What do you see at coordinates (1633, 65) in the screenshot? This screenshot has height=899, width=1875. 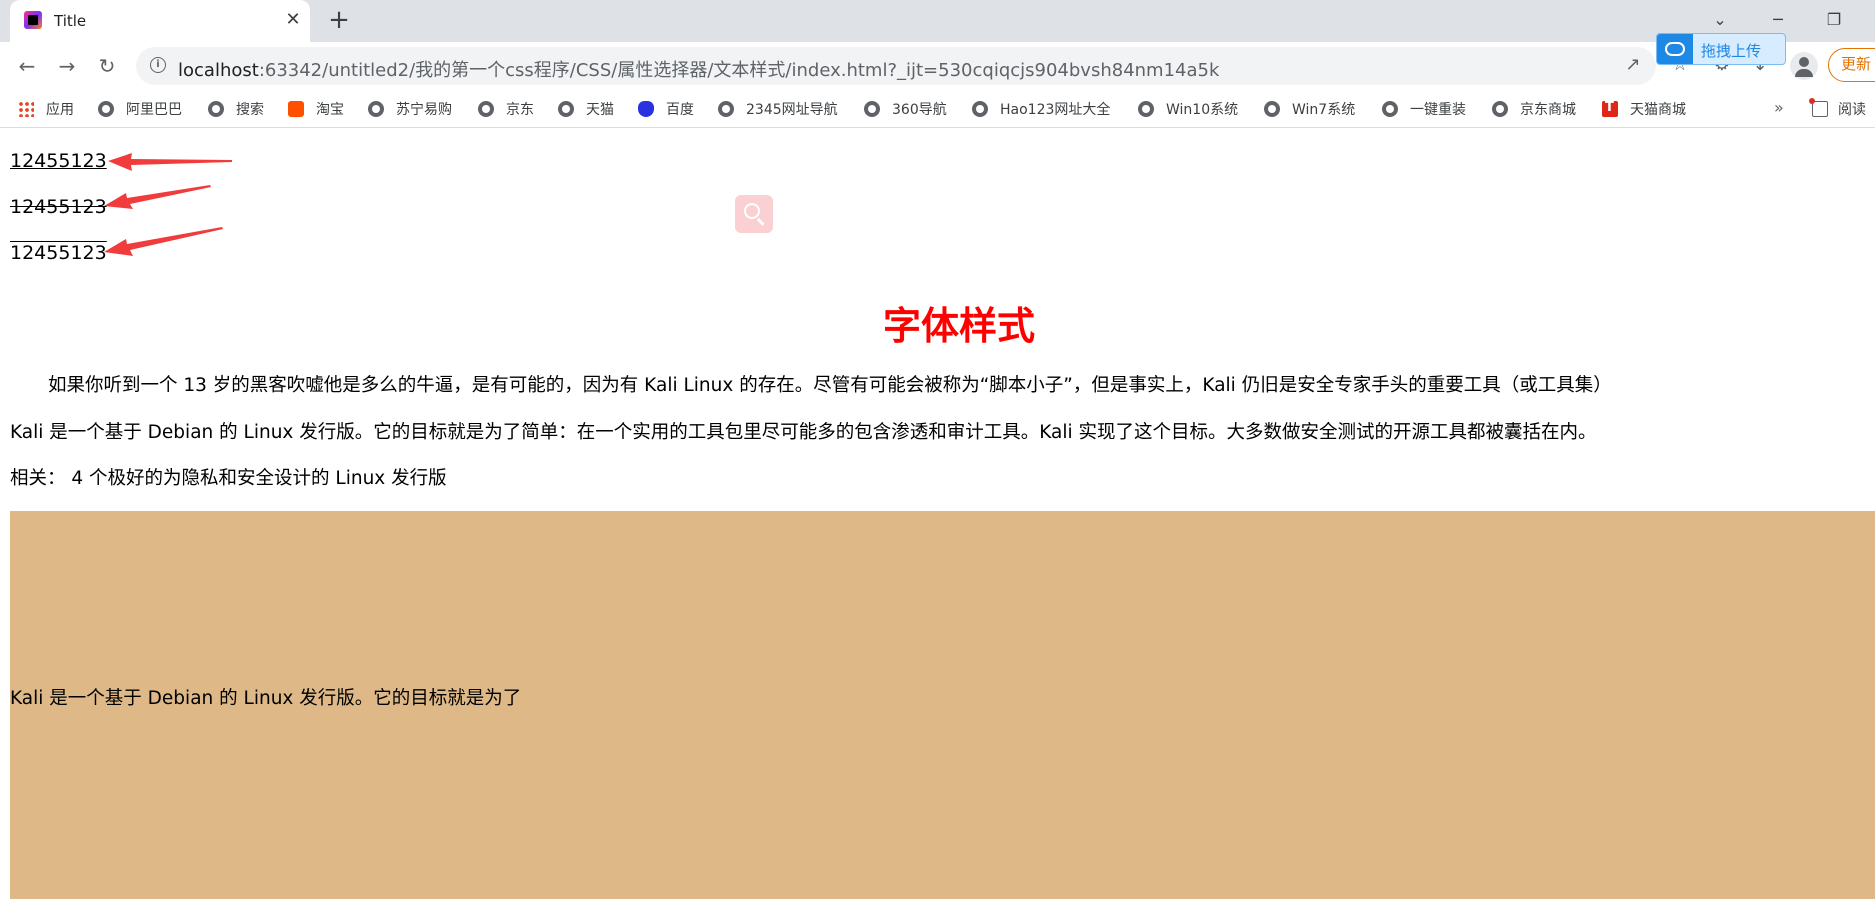 I see `share-icon: ↗` at bounding box center [1633, 65].